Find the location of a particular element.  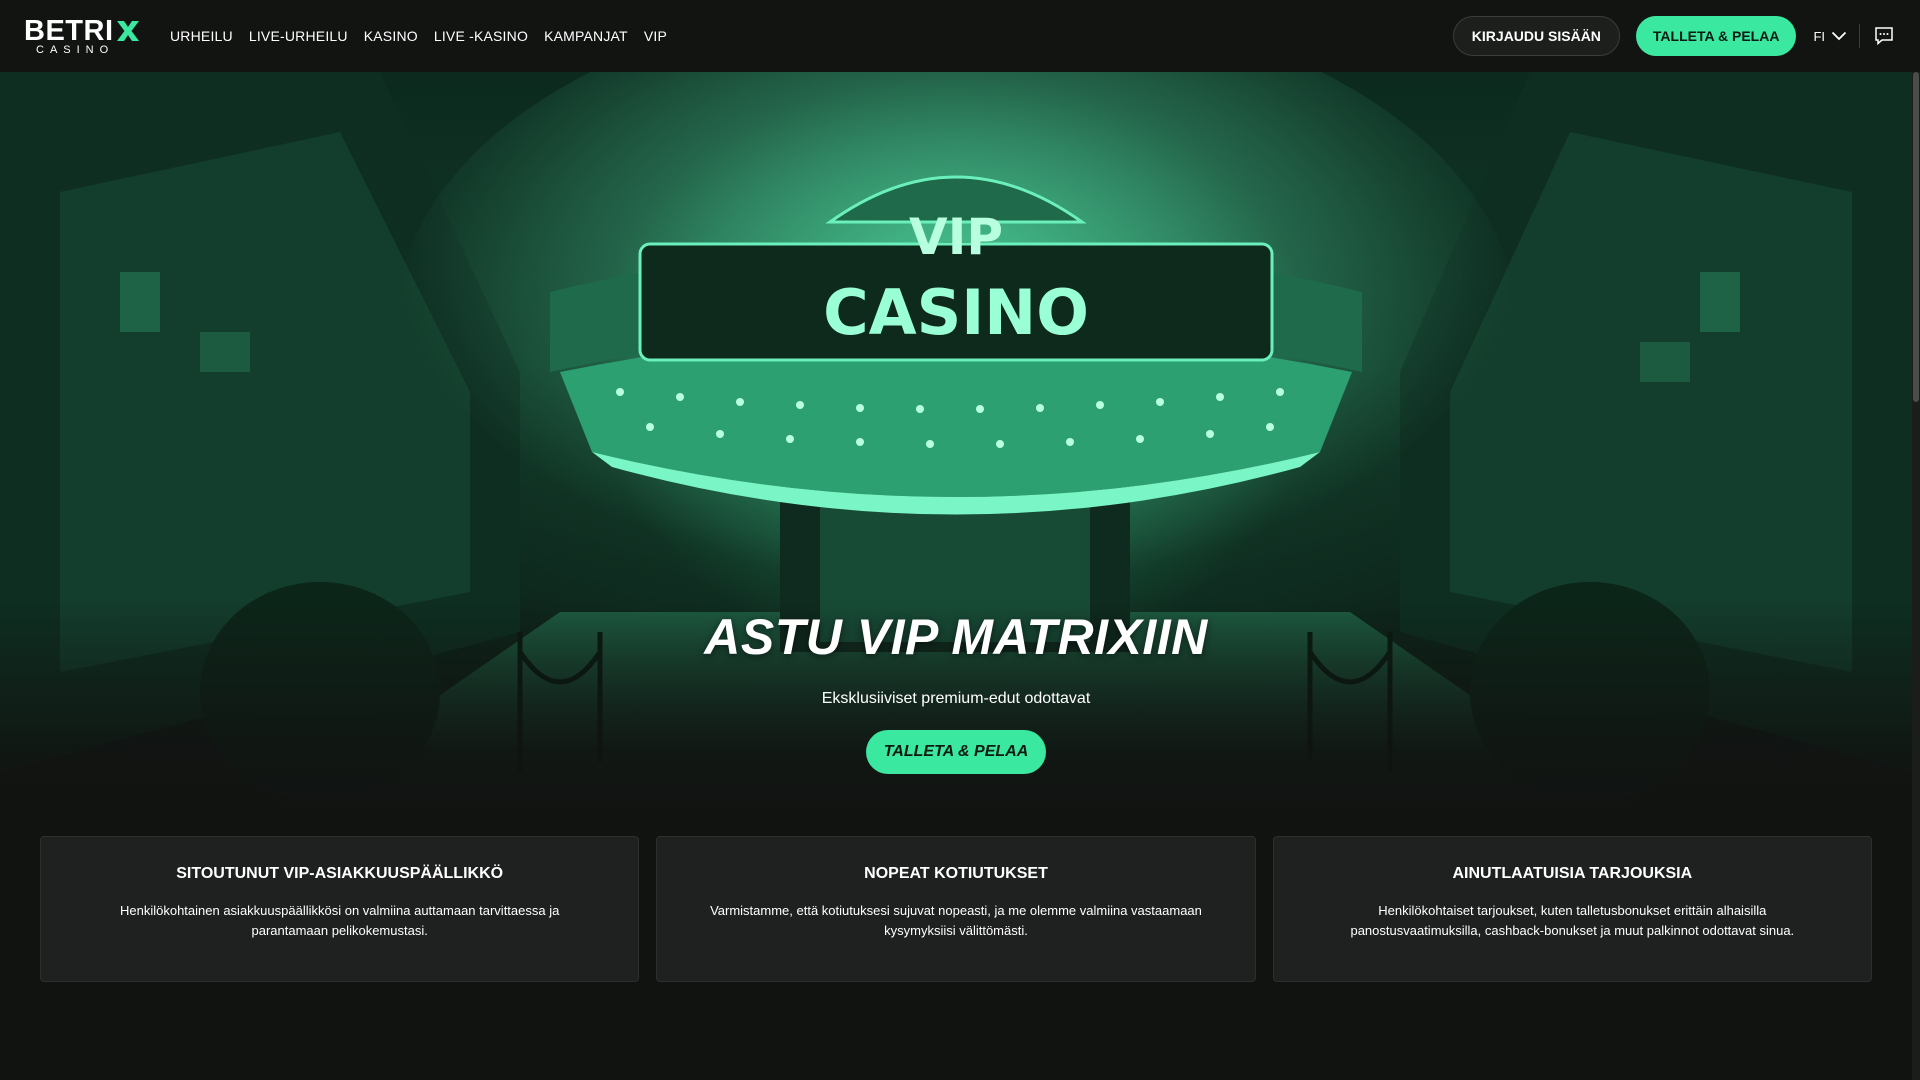

scrollbar-thumb is located at coordinates (1916, 237).